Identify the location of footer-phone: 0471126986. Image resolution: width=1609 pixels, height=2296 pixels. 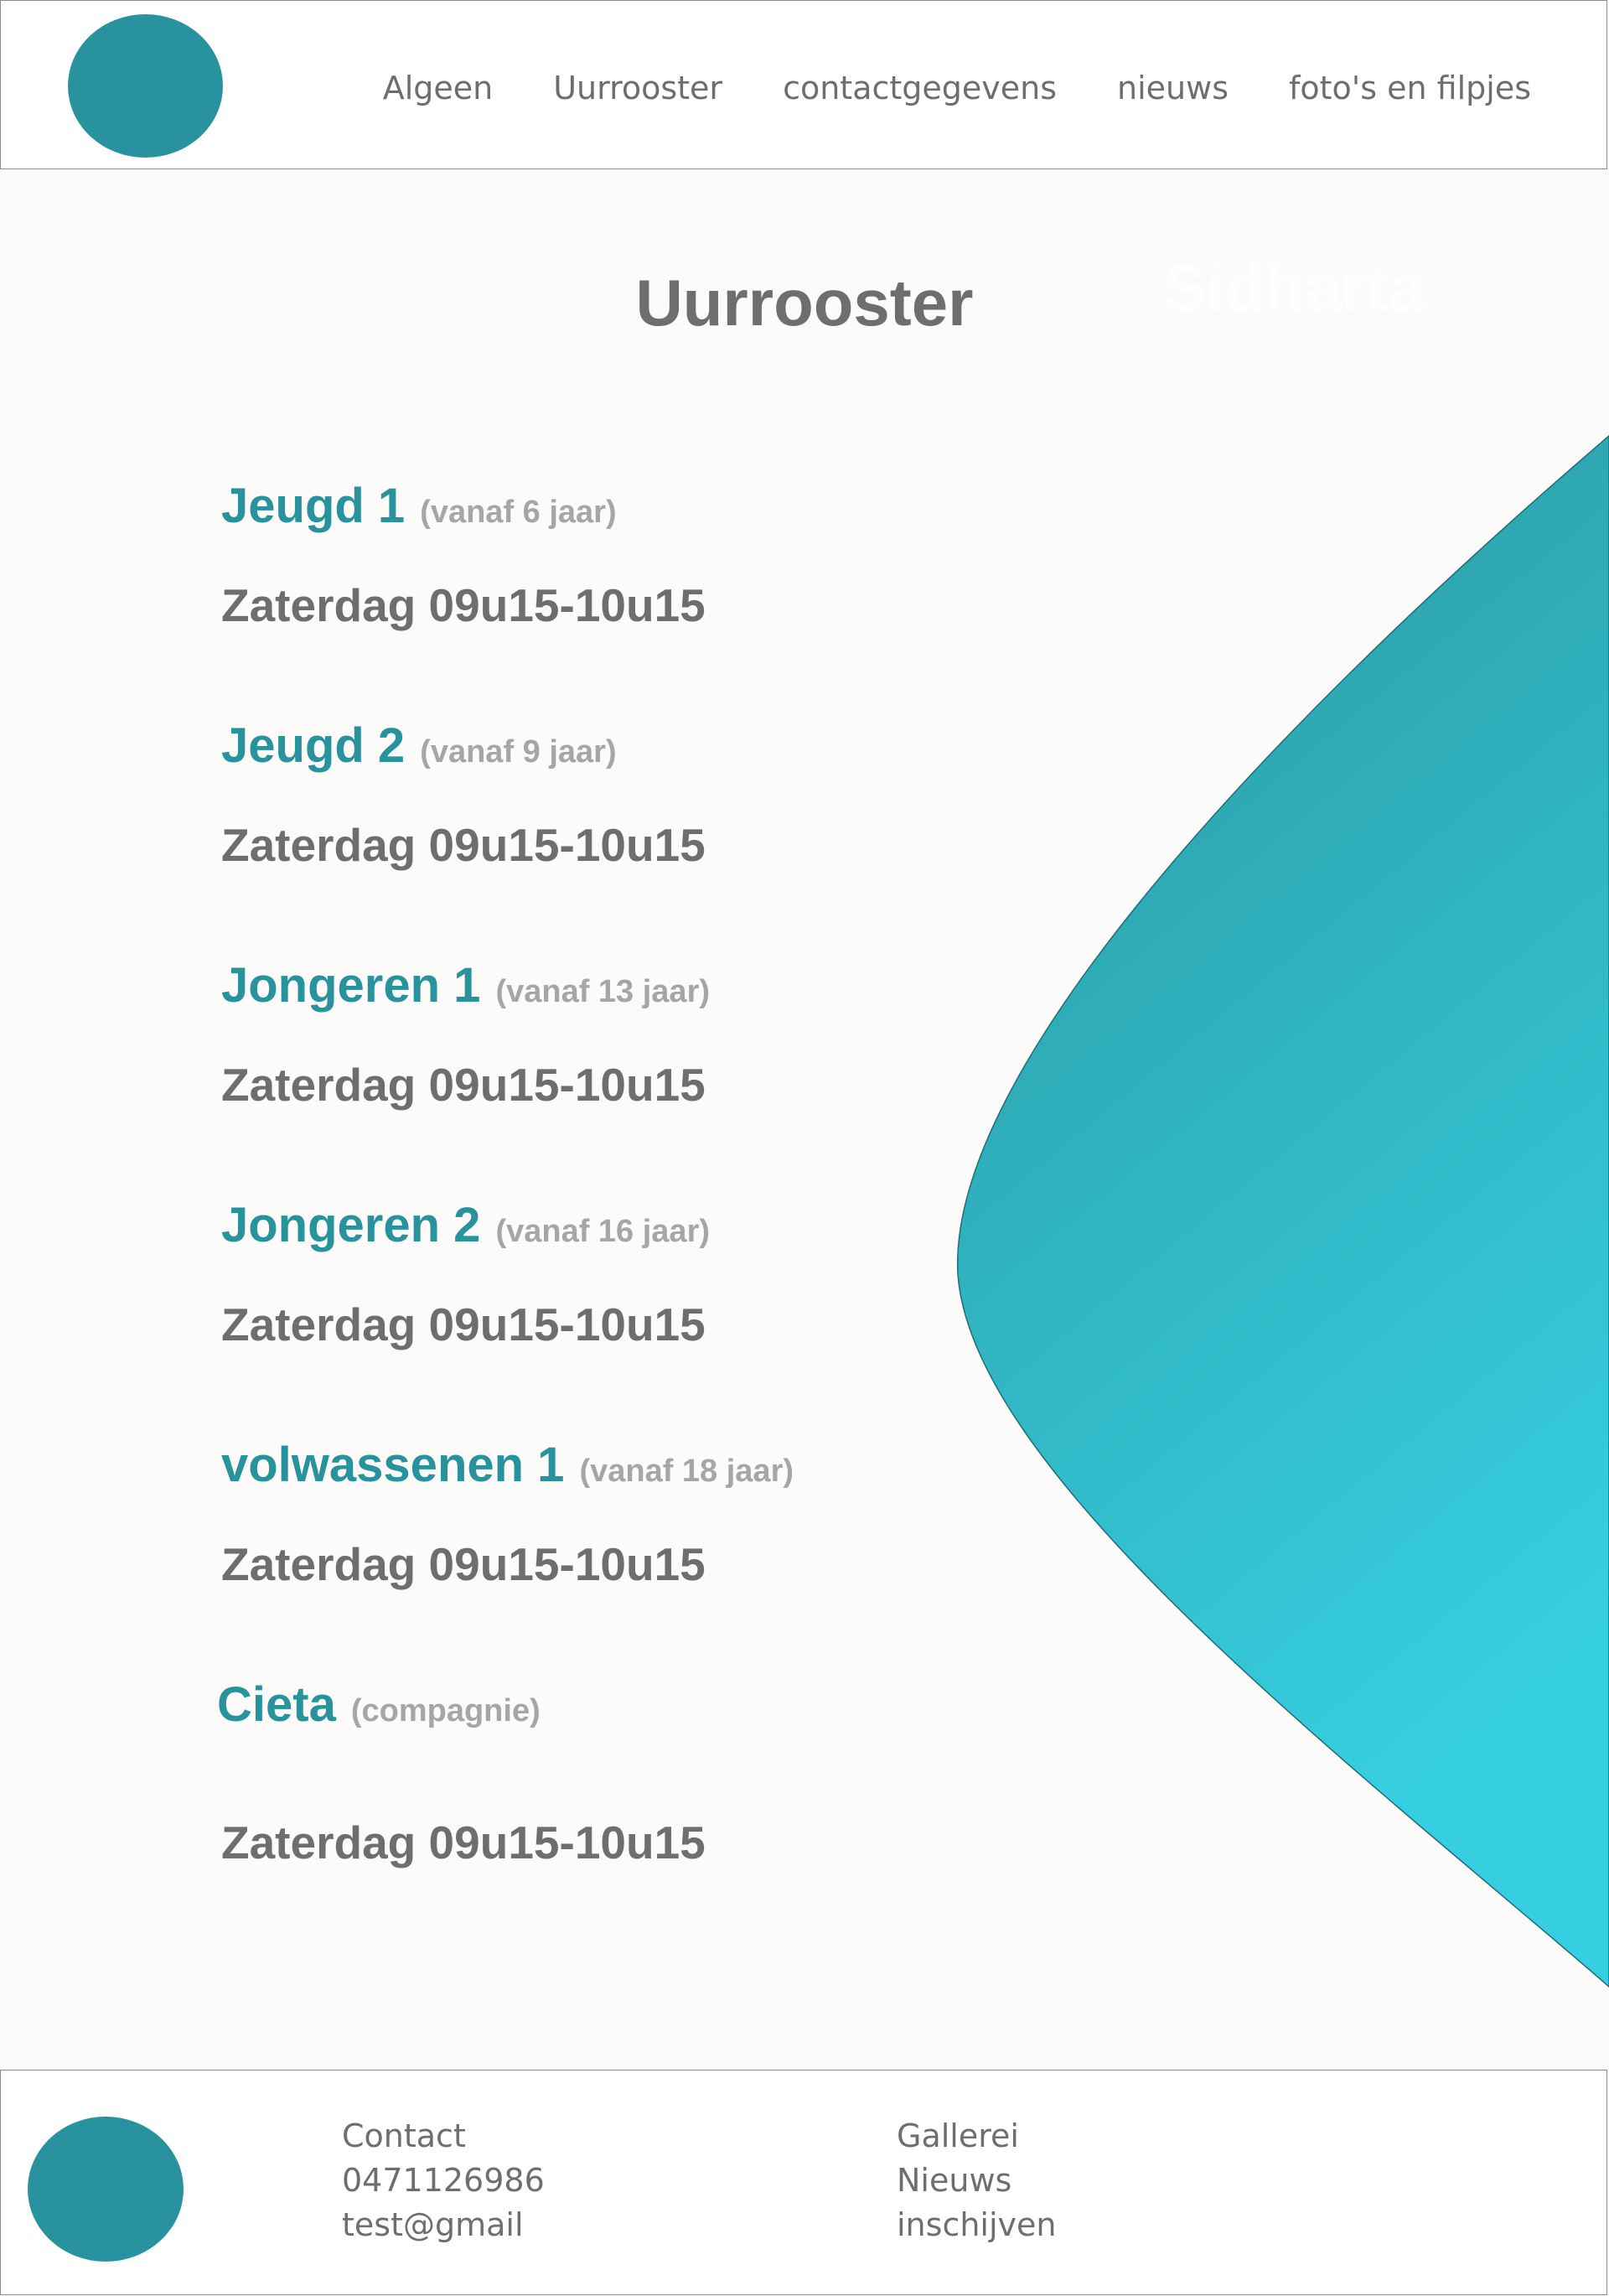
(444, 2181).